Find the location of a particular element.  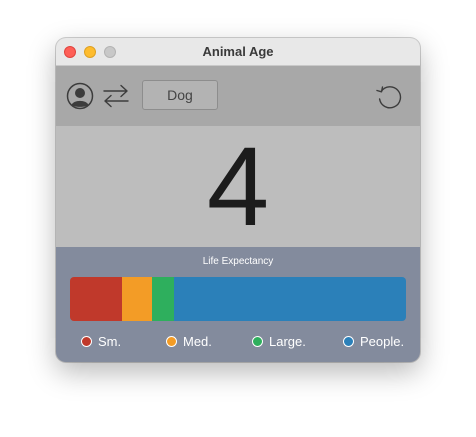

life-expectancy-title: Life Expectancy is located at coordinates (238, 261).